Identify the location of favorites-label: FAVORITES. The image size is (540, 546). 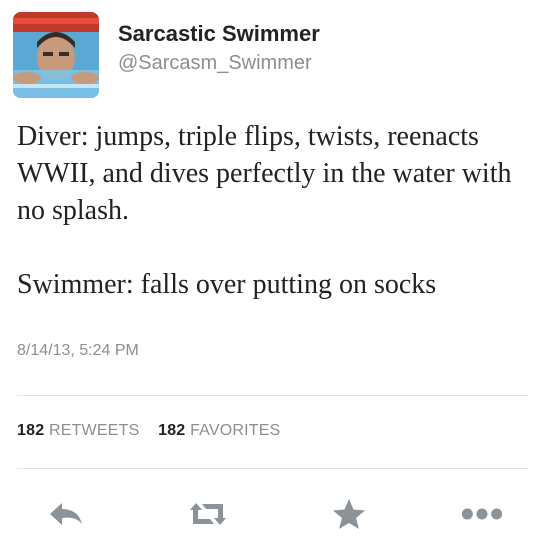
(235, 430).